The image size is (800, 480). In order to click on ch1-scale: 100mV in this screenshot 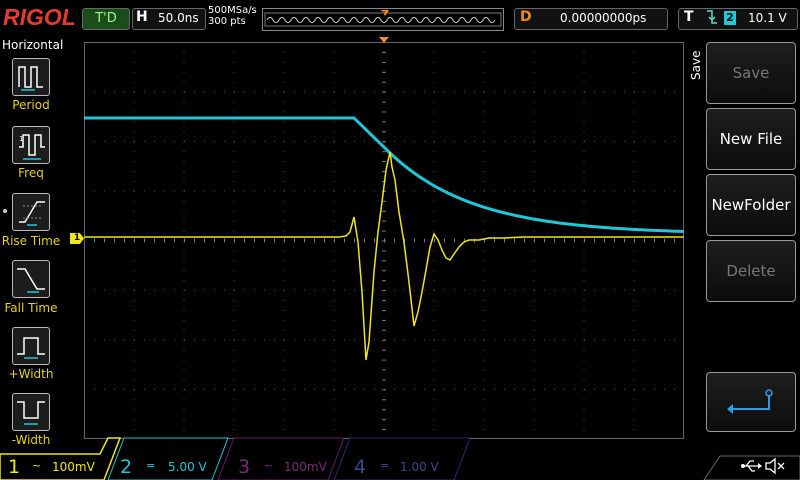, I will do `click(73, 467)`.